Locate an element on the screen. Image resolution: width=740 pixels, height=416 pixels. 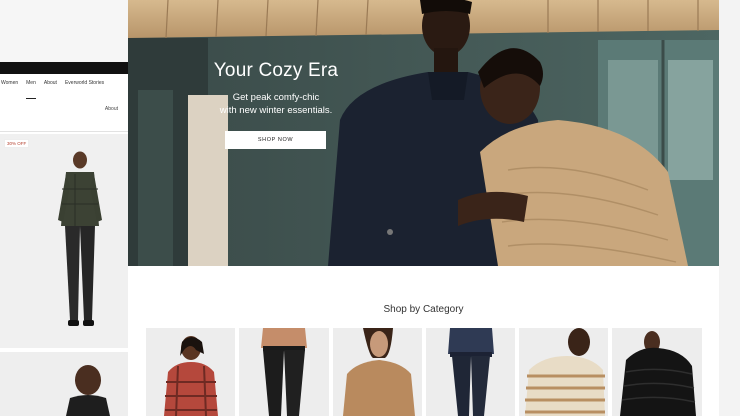
shop-now-button: SHOP NOW is located at coordinates (275, 140).